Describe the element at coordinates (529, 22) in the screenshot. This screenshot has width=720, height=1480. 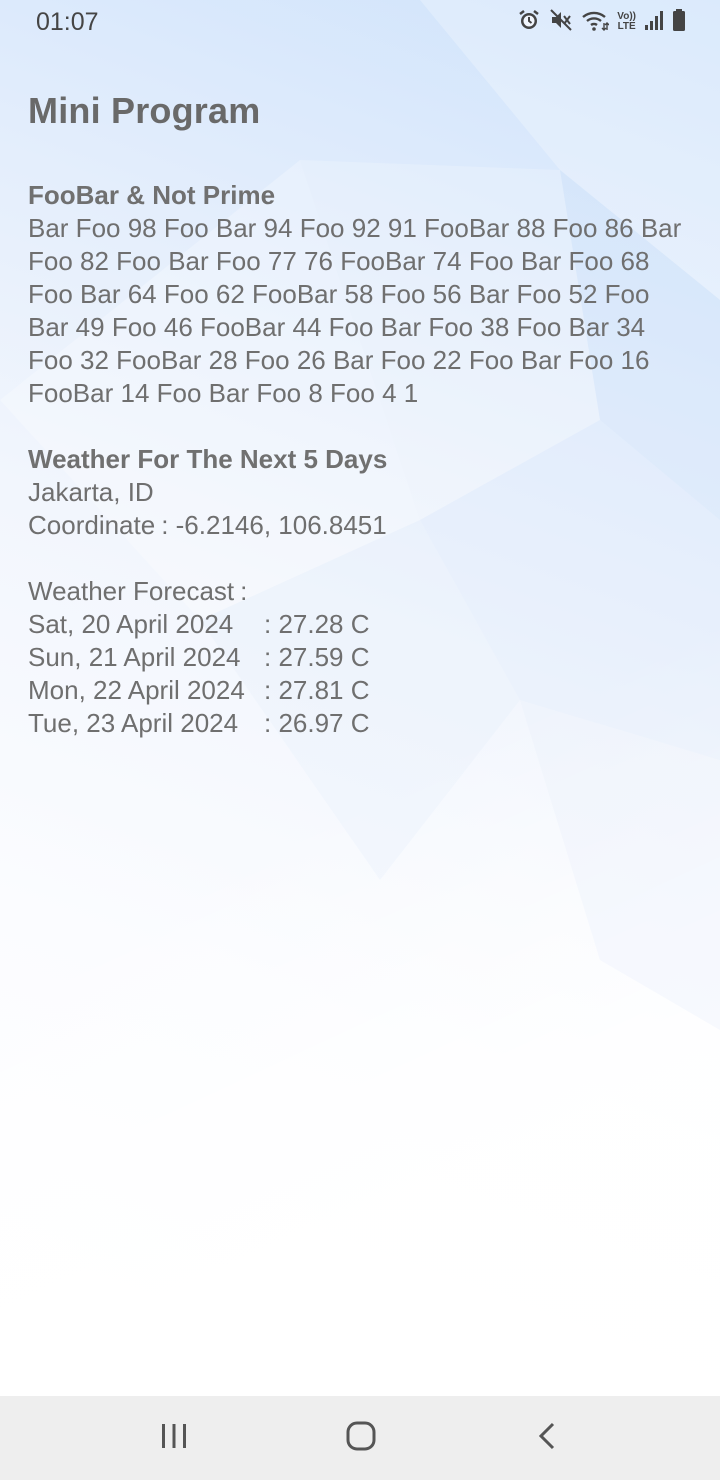
I see `alarm-icon` at that location.